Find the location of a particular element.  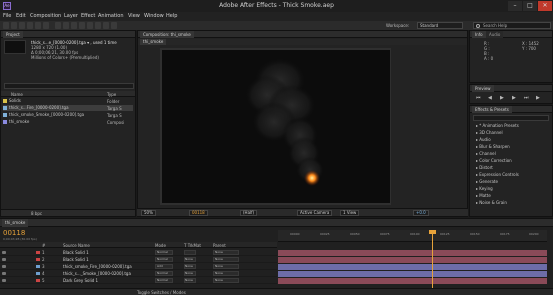

layer-name: Dark Grey Solid 1 is located at coordinates (80, 280).